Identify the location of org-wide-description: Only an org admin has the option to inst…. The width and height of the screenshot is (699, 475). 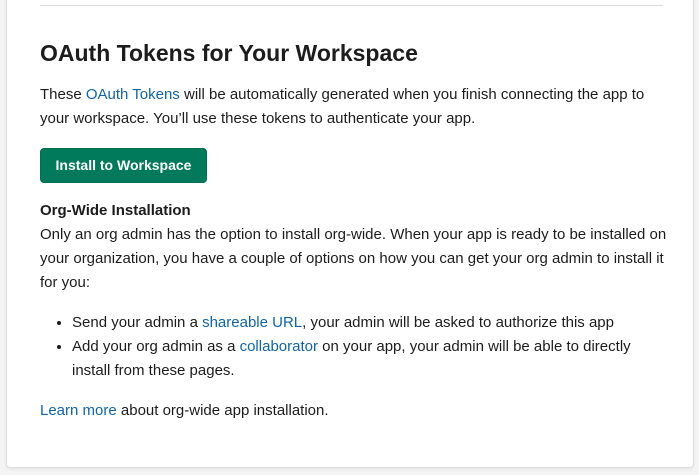
(353, 258).